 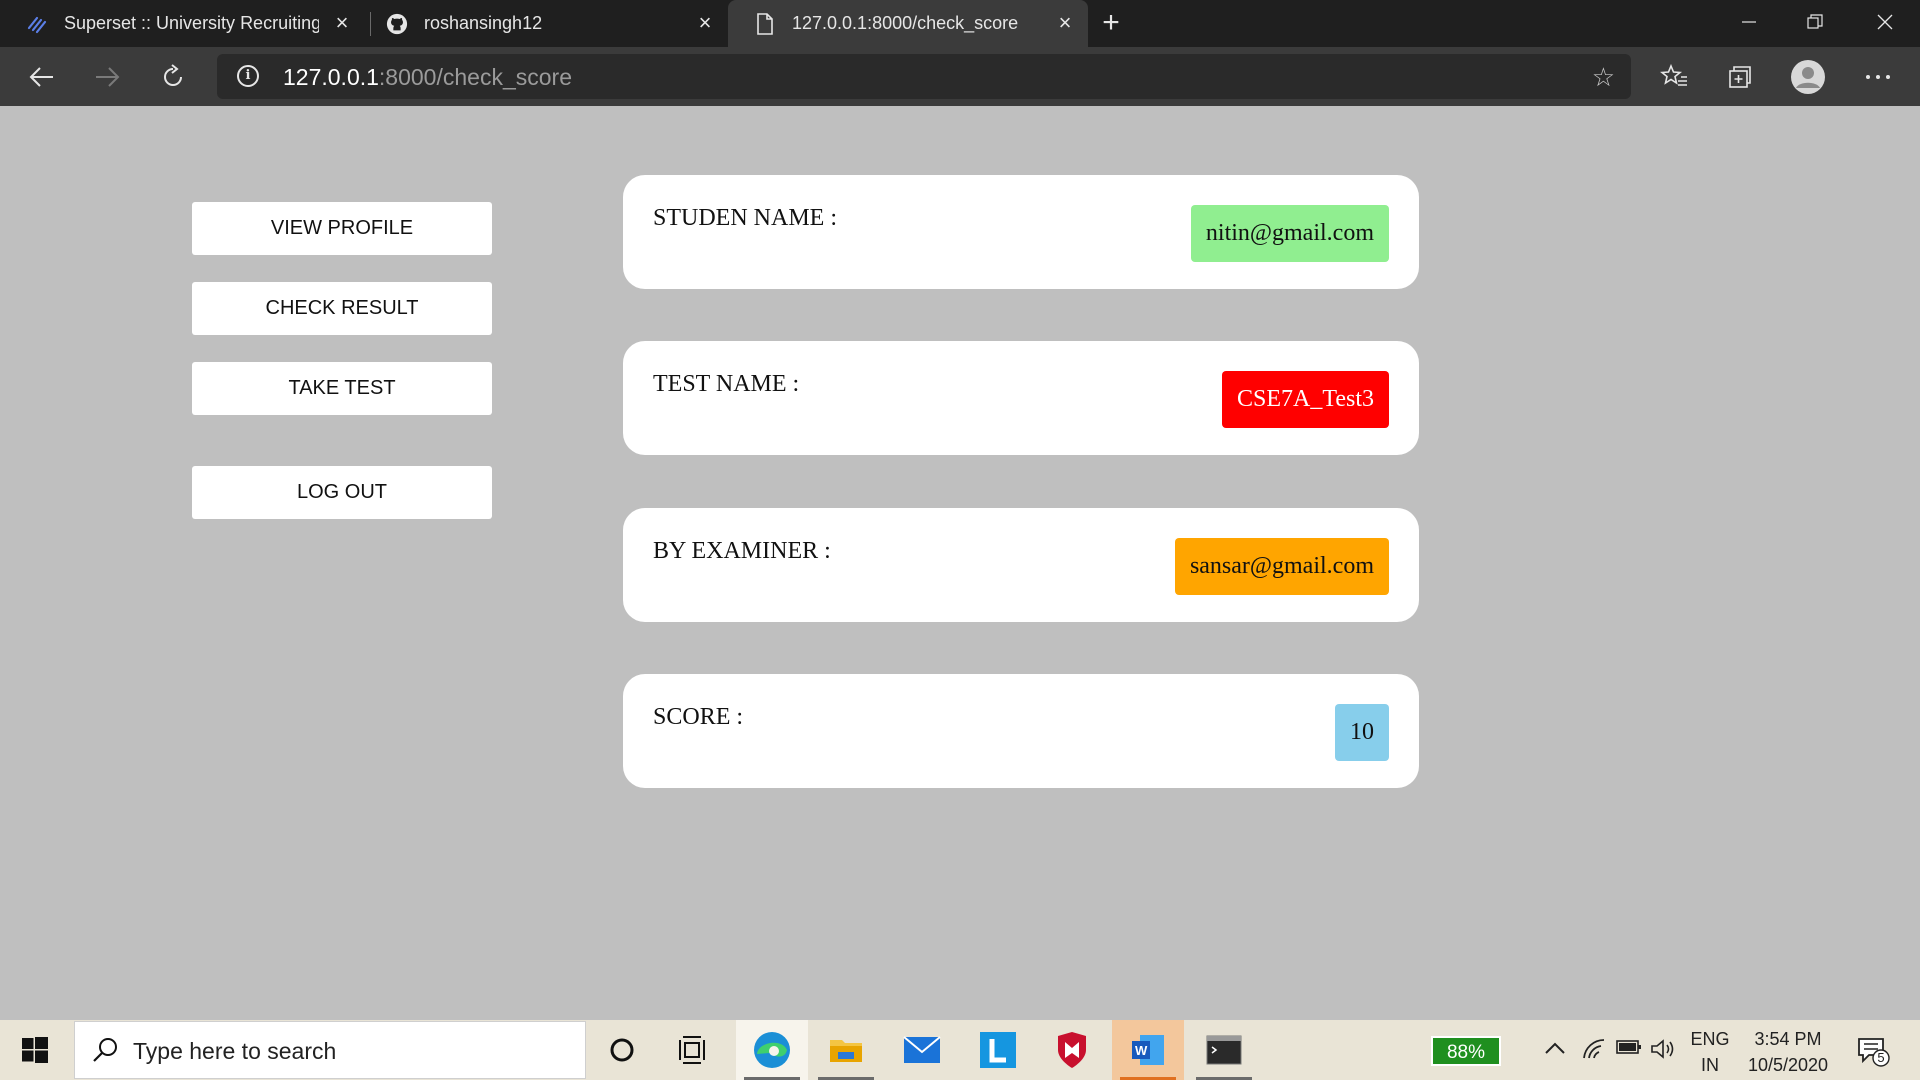 What do you see at coordinates (397, 24) in the screenshot?
I see `github-icon` at bounding box center [397, 24].